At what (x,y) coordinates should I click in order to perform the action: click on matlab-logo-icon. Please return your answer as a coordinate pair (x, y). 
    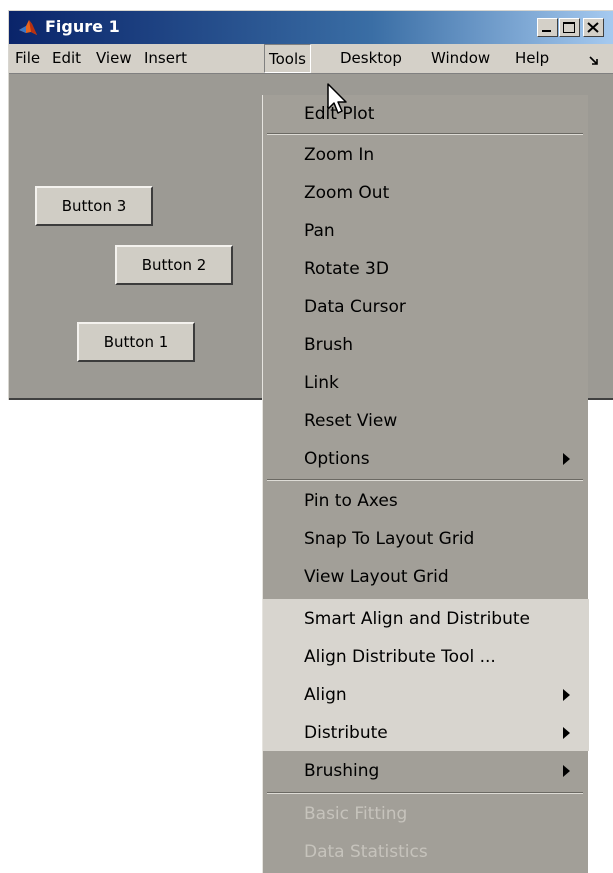
    Looking at the image, I should click on (28, 27).